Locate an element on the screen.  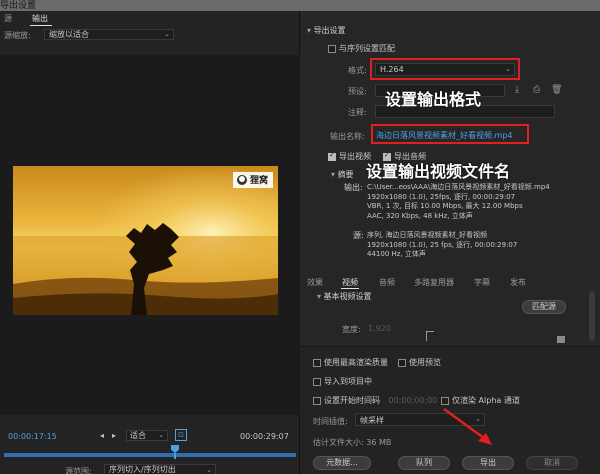
start-timecode-checkbox is located at coordinates (317, 400).